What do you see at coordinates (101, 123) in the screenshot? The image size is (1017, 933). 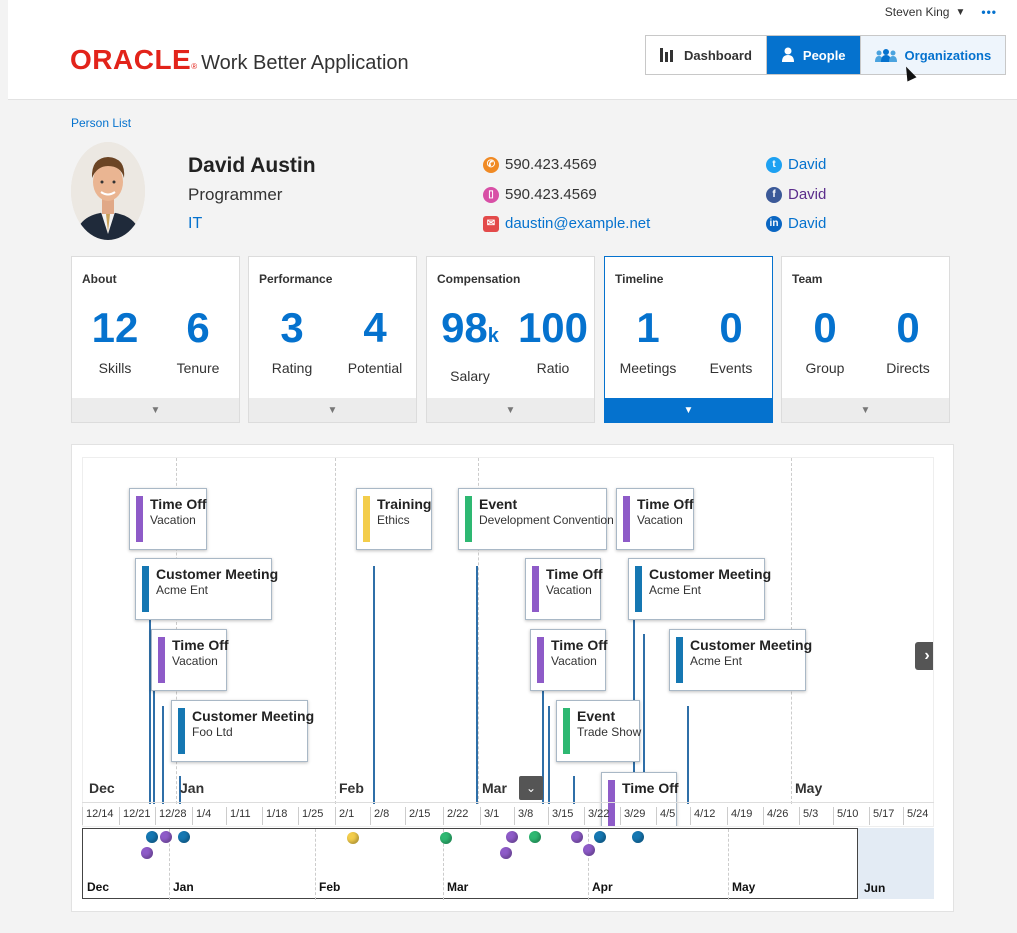 I see `breadcrumb-person-list: Person List` at bounding box center [101, 123].